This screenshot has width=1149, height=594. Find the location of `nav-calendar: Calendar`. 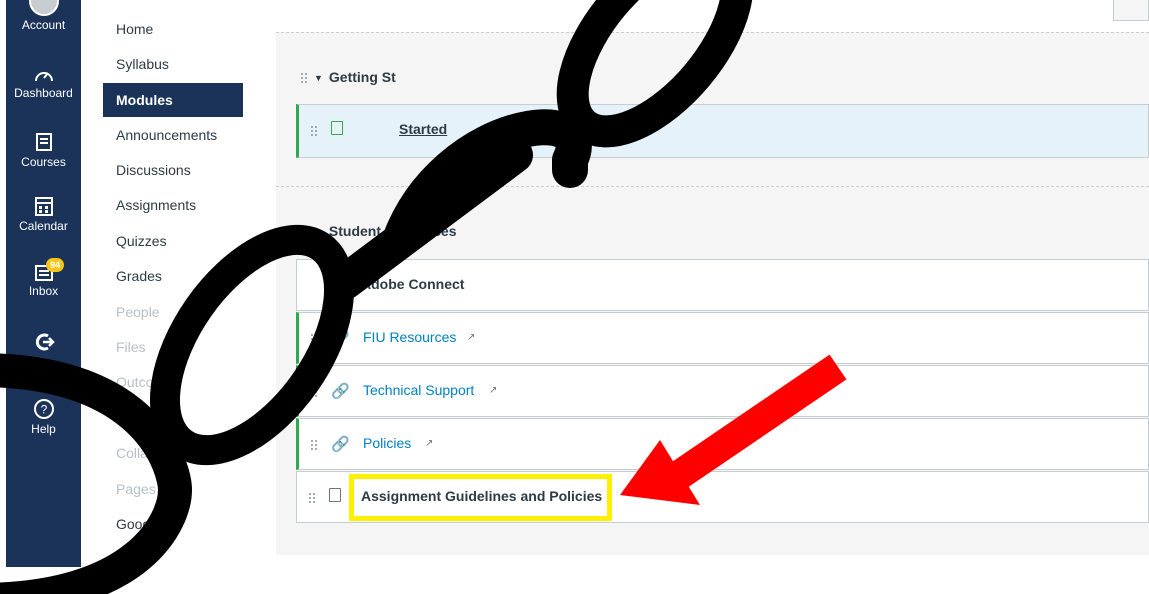

nav-calendar: Calendar is located at coordinates (43, 214).